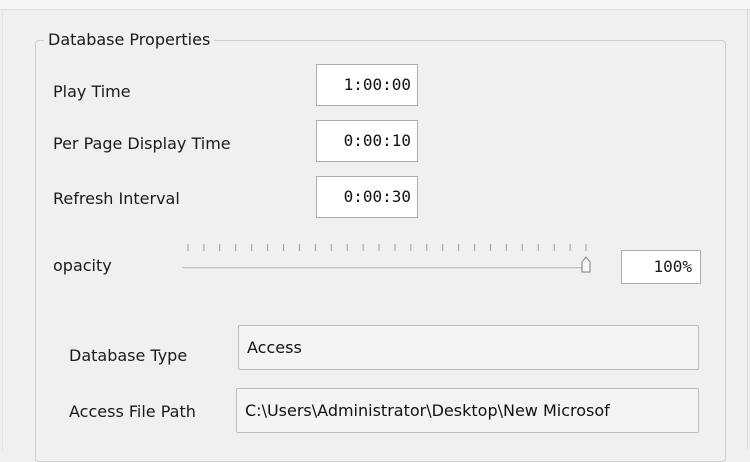 Image resolution: width=750 pixels, height=462 pixels. Describe the element at coordinates (132, 411) in the screenshot. I see `access-file-path-label: Access File Path` at that location.